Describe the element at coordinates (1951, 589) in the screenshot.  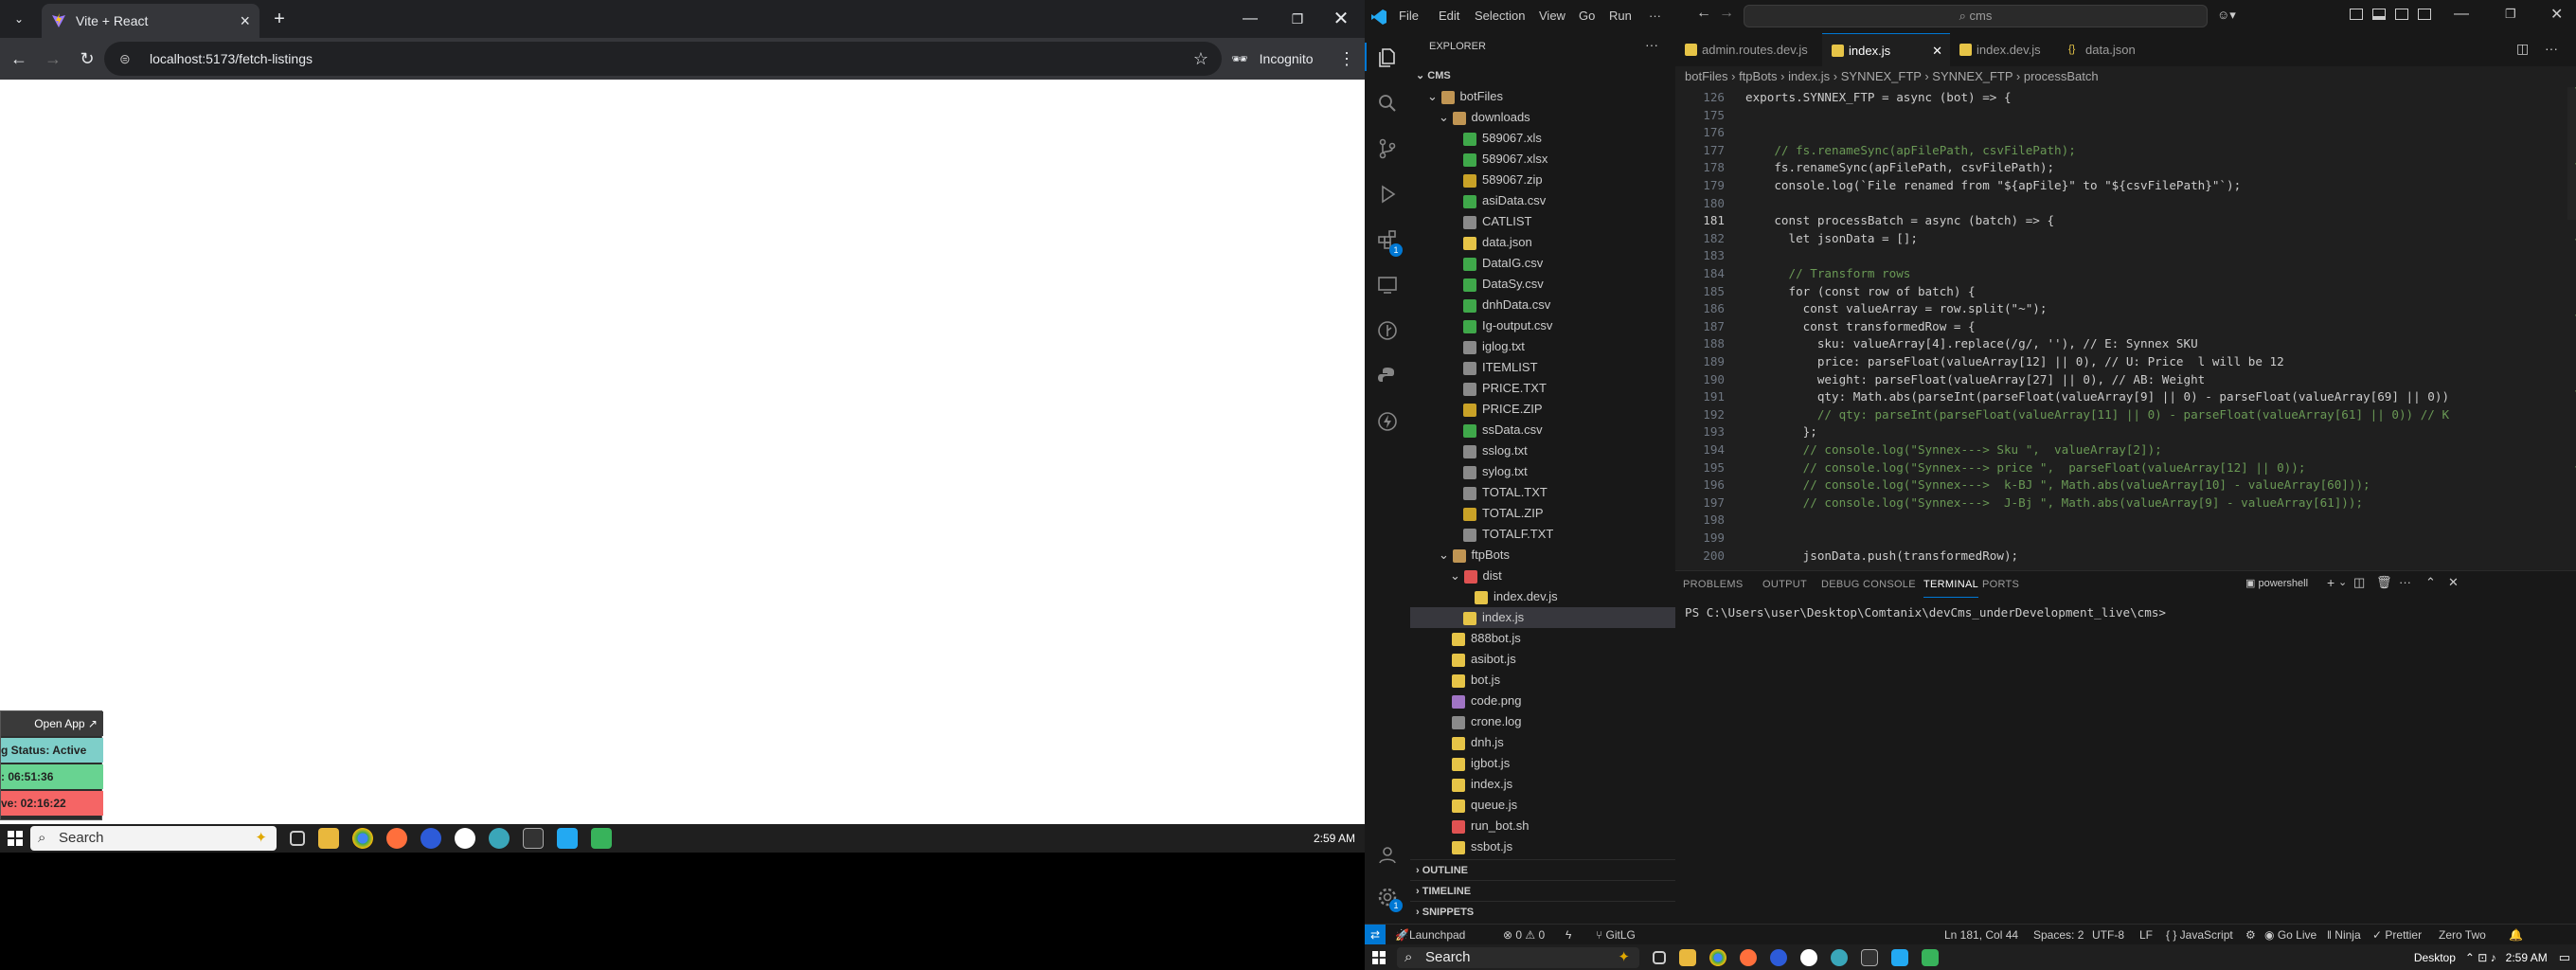
I see `panel-tab-terminal: TERMINAL` at that location.